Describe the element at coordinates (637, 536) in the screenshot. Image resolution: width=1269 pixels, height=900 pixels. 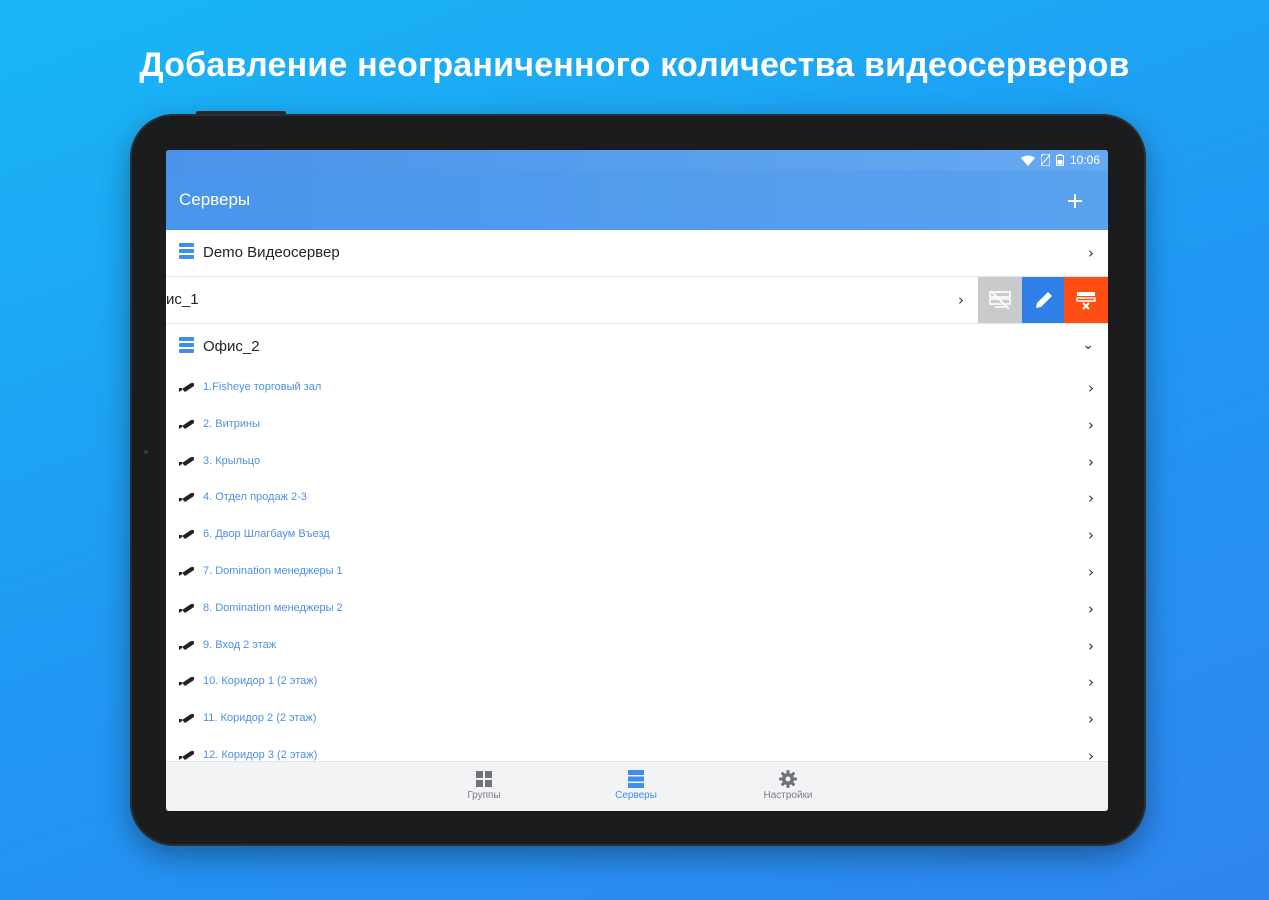
I see `camera-row: 6. Двор Шлагбаум Въезд ›` at that location.